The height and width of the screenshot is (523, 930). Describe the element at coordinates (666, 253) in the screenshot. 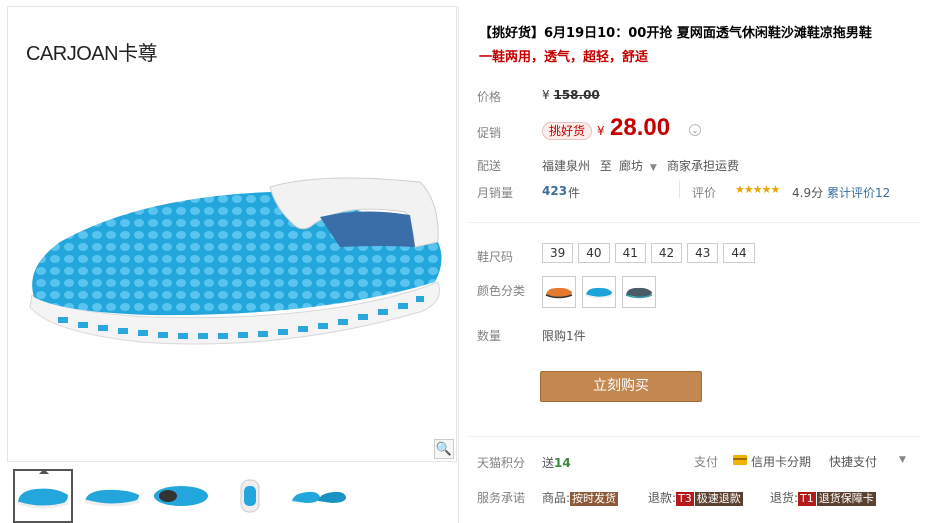

I see `size-option: 42` at that location.